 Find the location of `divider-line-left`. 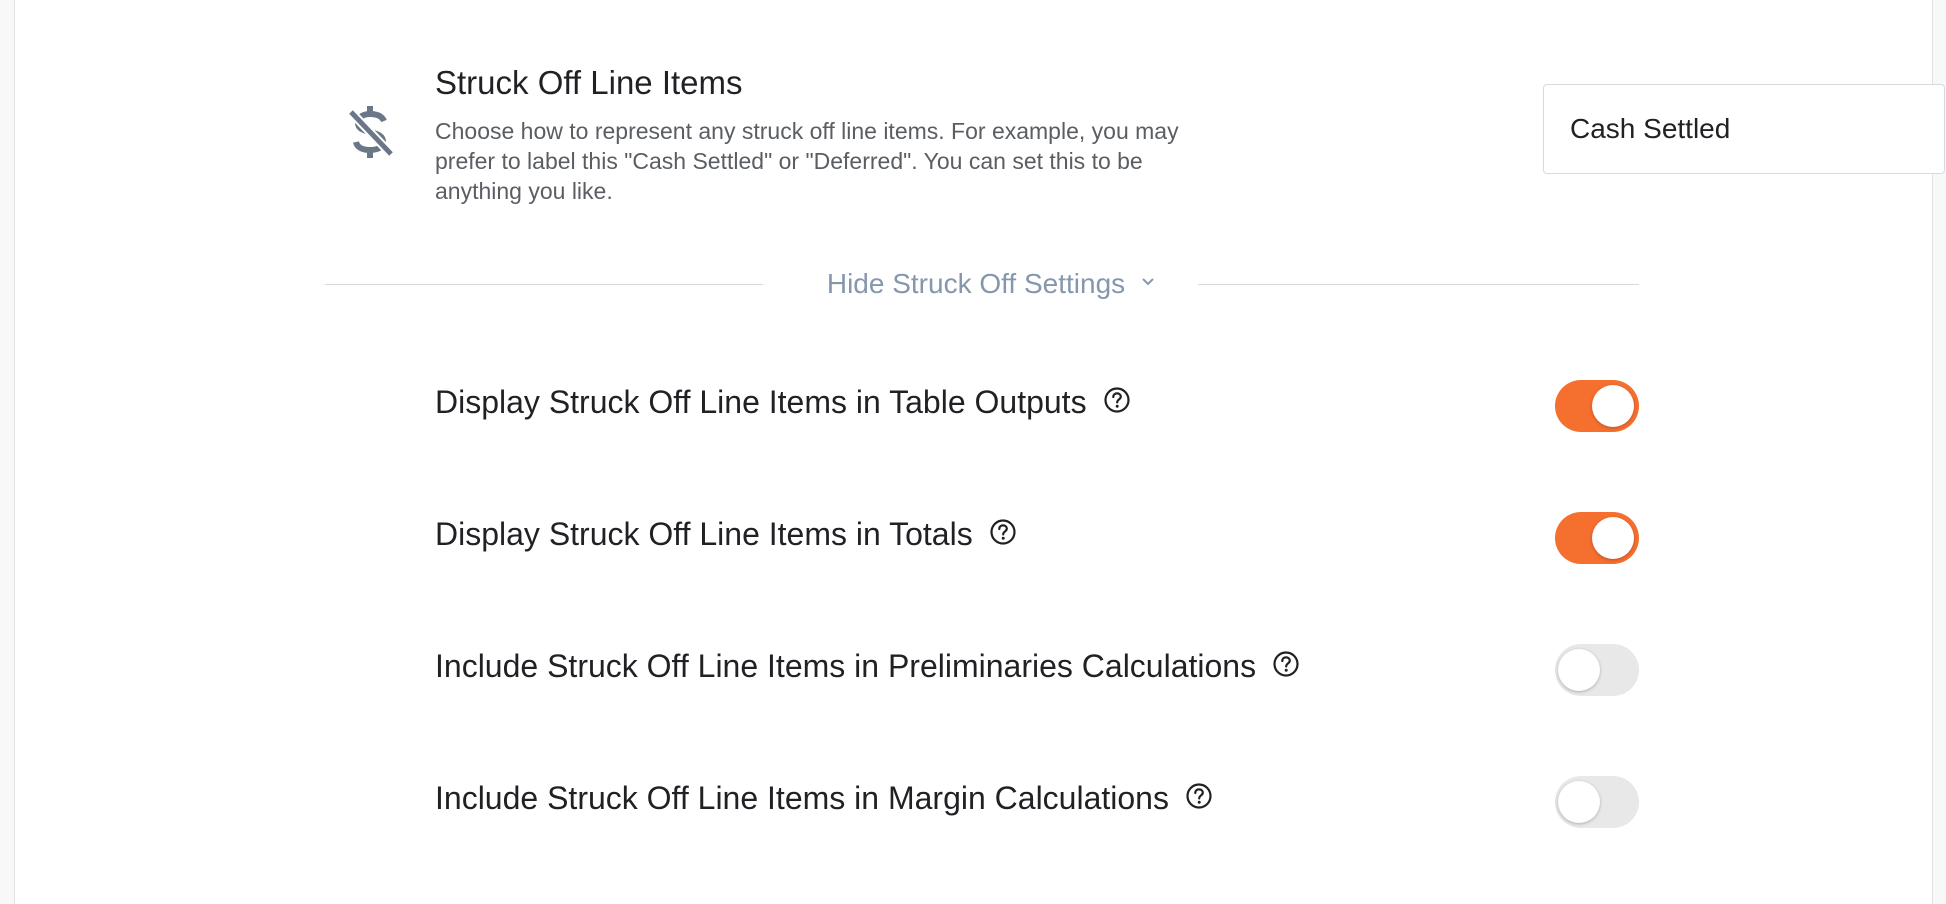

divider-line-left is located at coordinates (544, 284).